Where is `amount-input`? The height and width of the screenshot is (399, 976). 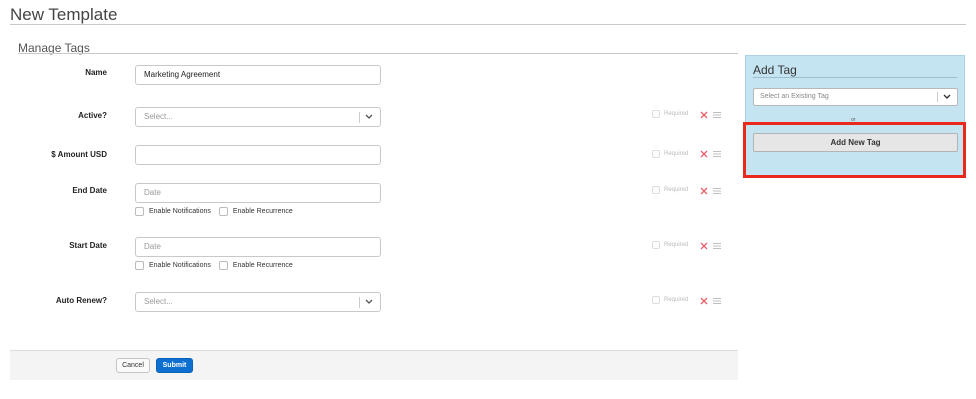 amount-input is located at coordinates (258, 155).